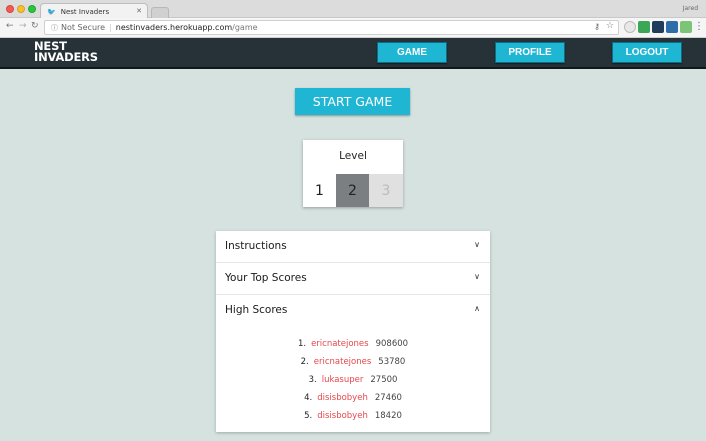 The image size is (706, 441). Describe the element at coordinates (392, 362) in the screenshot. I see `score-value: 53780` at that location.